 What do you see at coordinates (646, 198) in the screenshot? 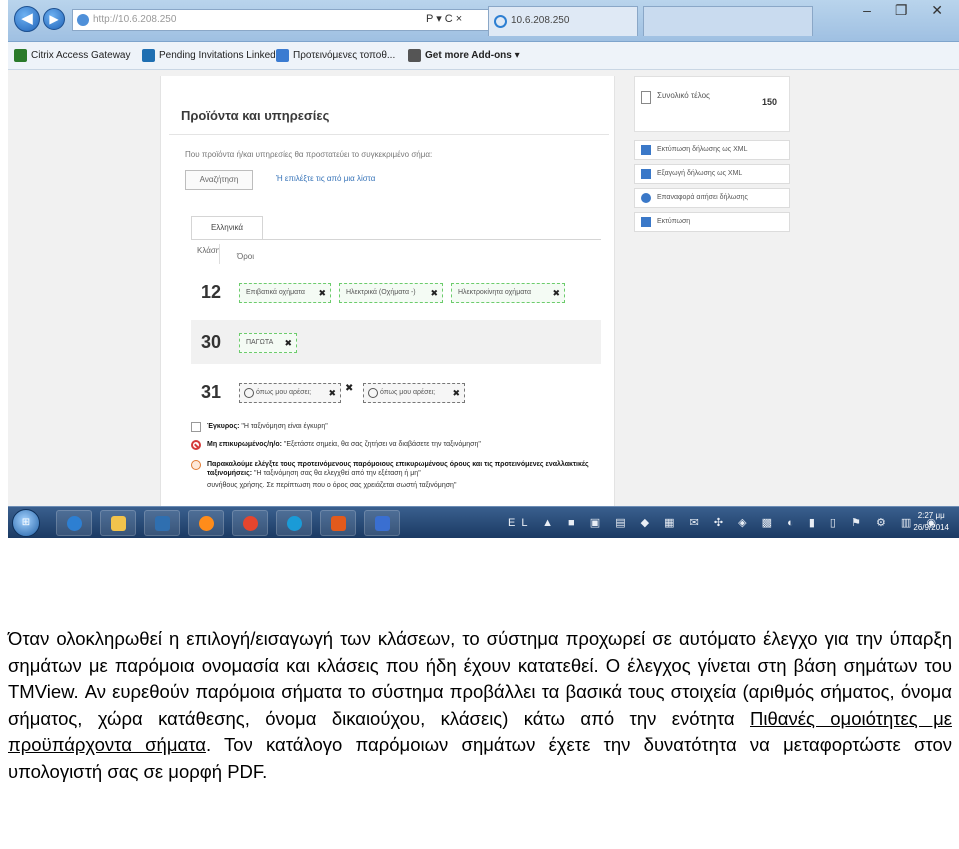
I see `refresh-icon` at bounding box center [646, 198].